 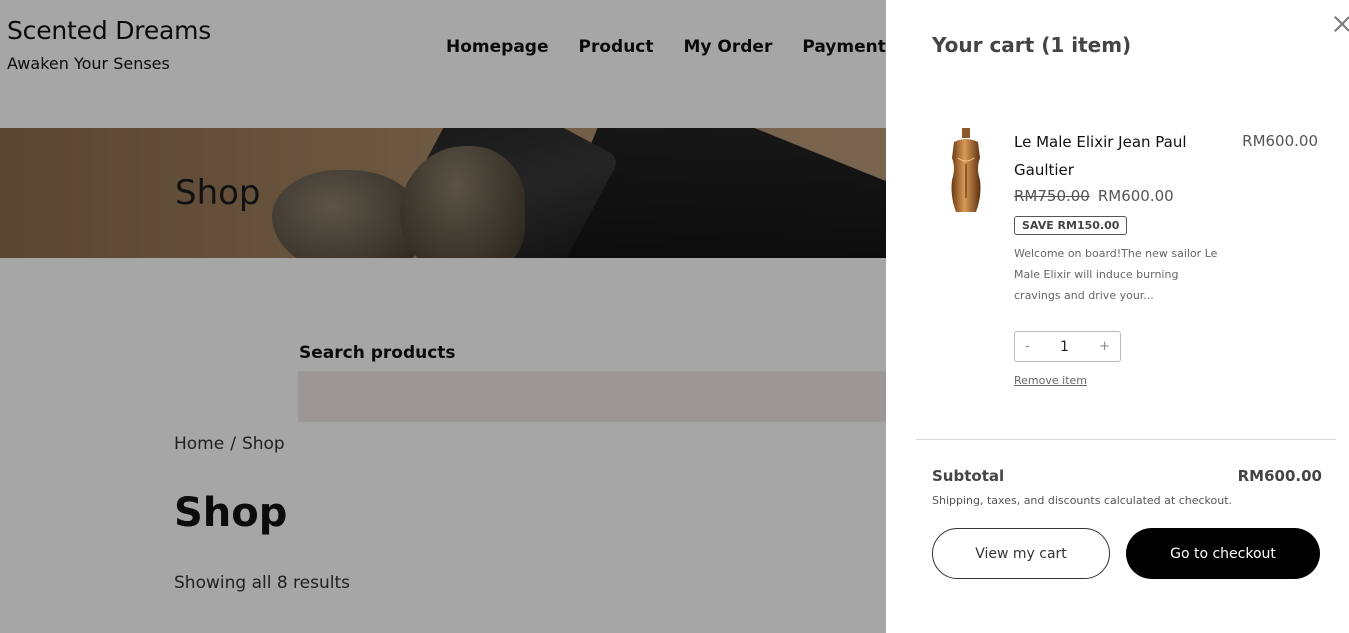 What do you see at coordinates (1126, 439) in the screenshot?
I see `divider` at bounding box center [1126, 439].